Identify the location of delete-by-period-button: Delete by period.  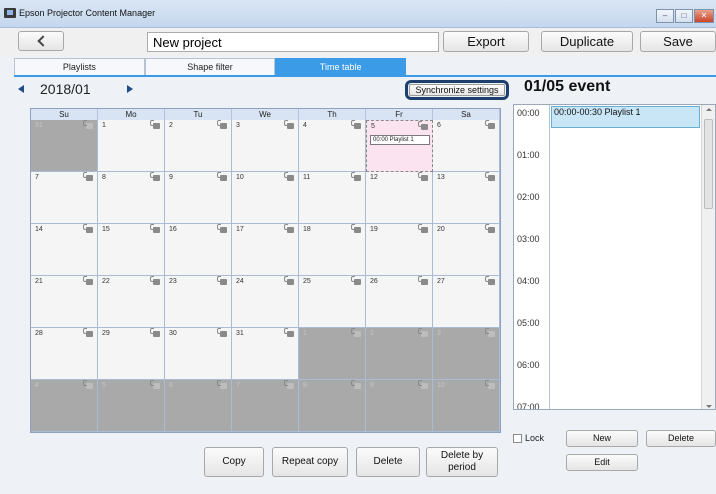
(462, 462).